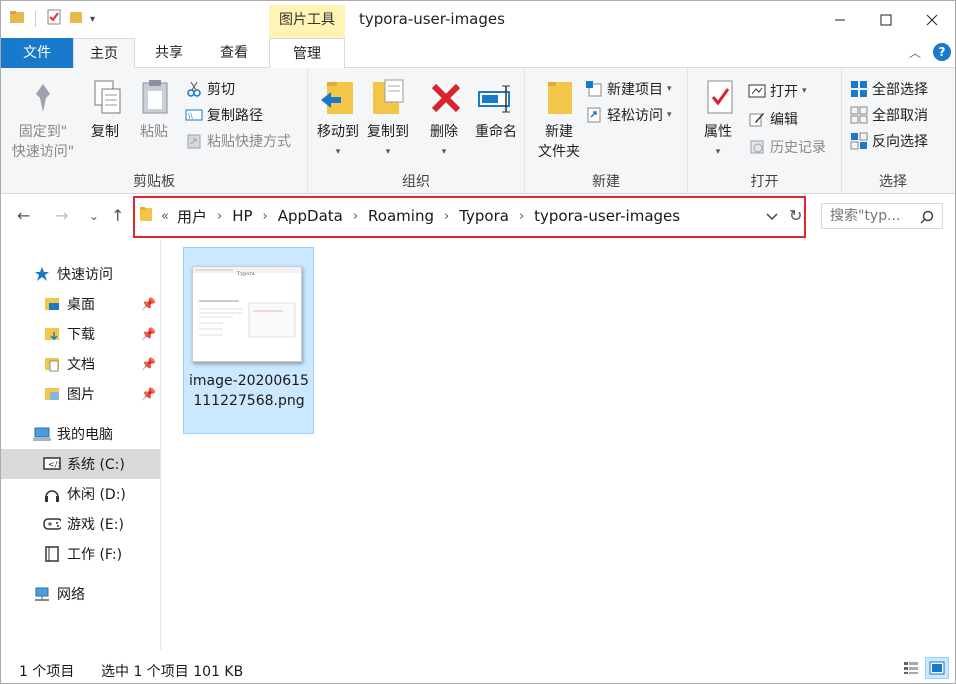 Image resolution: width=956 pixels, height=684 pixels. I want to click on select-none-button: 全部取消, so click(889, 115).